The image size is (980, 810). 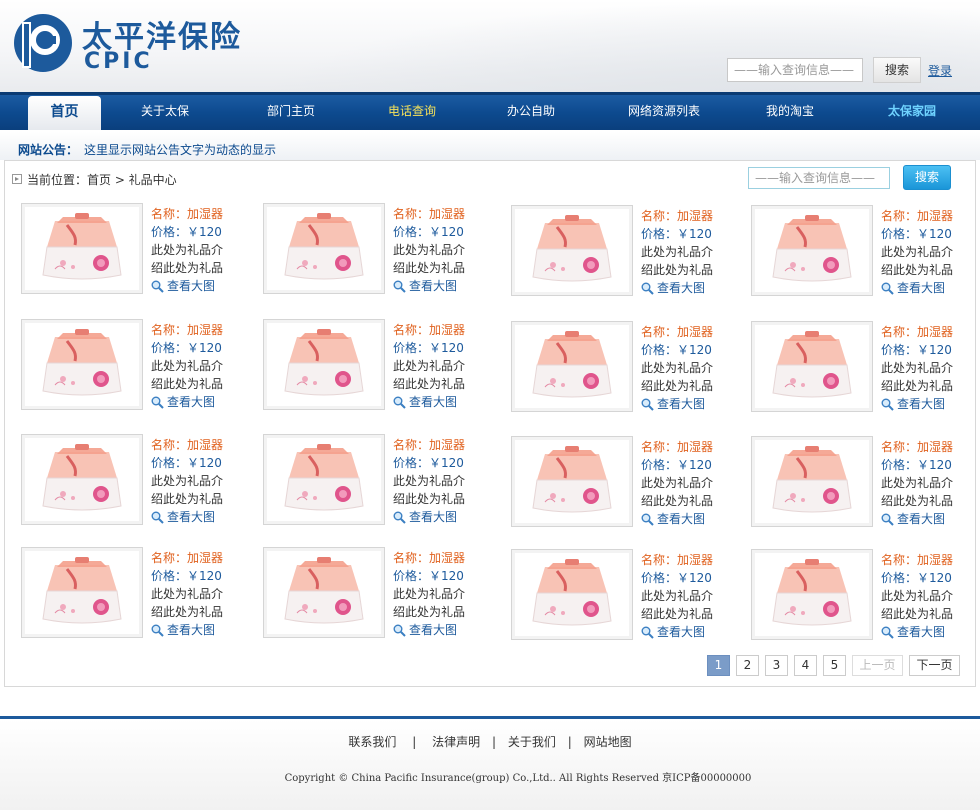 What do you see at coordinates (291, 111) in the screenshot?
I see `nav-item-department: 部门主页` at bounding box center [291, 111].